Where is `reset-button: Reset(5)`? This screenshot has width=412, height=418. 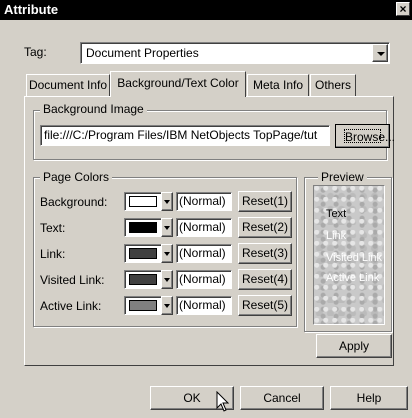
reset-button: Reset(5) is located at coordinates (265, 305).